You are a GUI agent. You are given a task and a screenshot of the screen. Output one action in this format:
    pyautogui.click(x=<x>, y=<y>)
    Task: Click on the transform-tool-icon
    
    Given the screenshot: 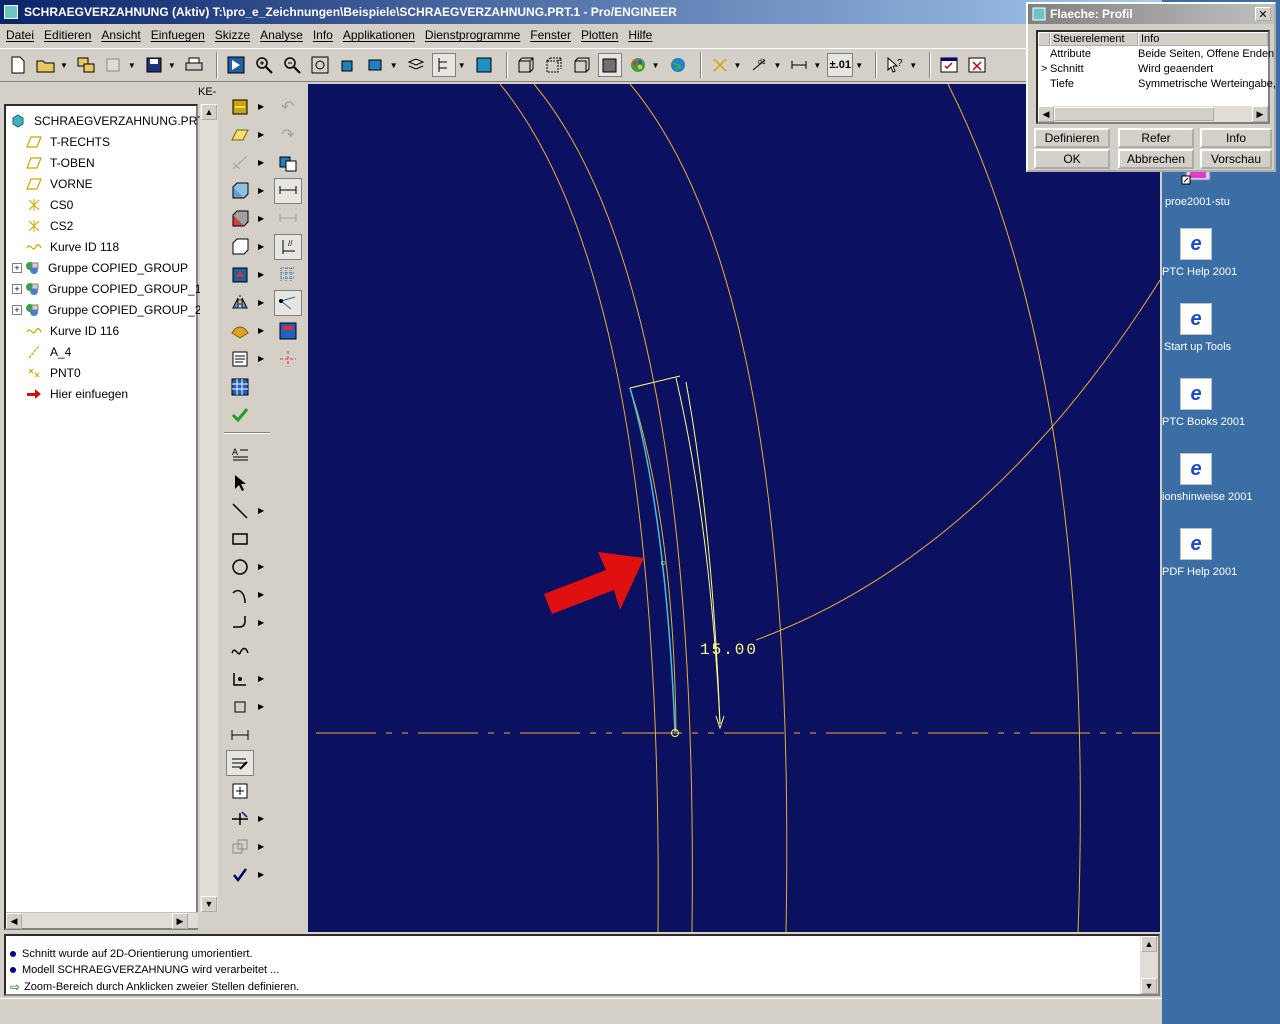 What is the action you would take?
    pyautogui.click(x=240, y=847)
    